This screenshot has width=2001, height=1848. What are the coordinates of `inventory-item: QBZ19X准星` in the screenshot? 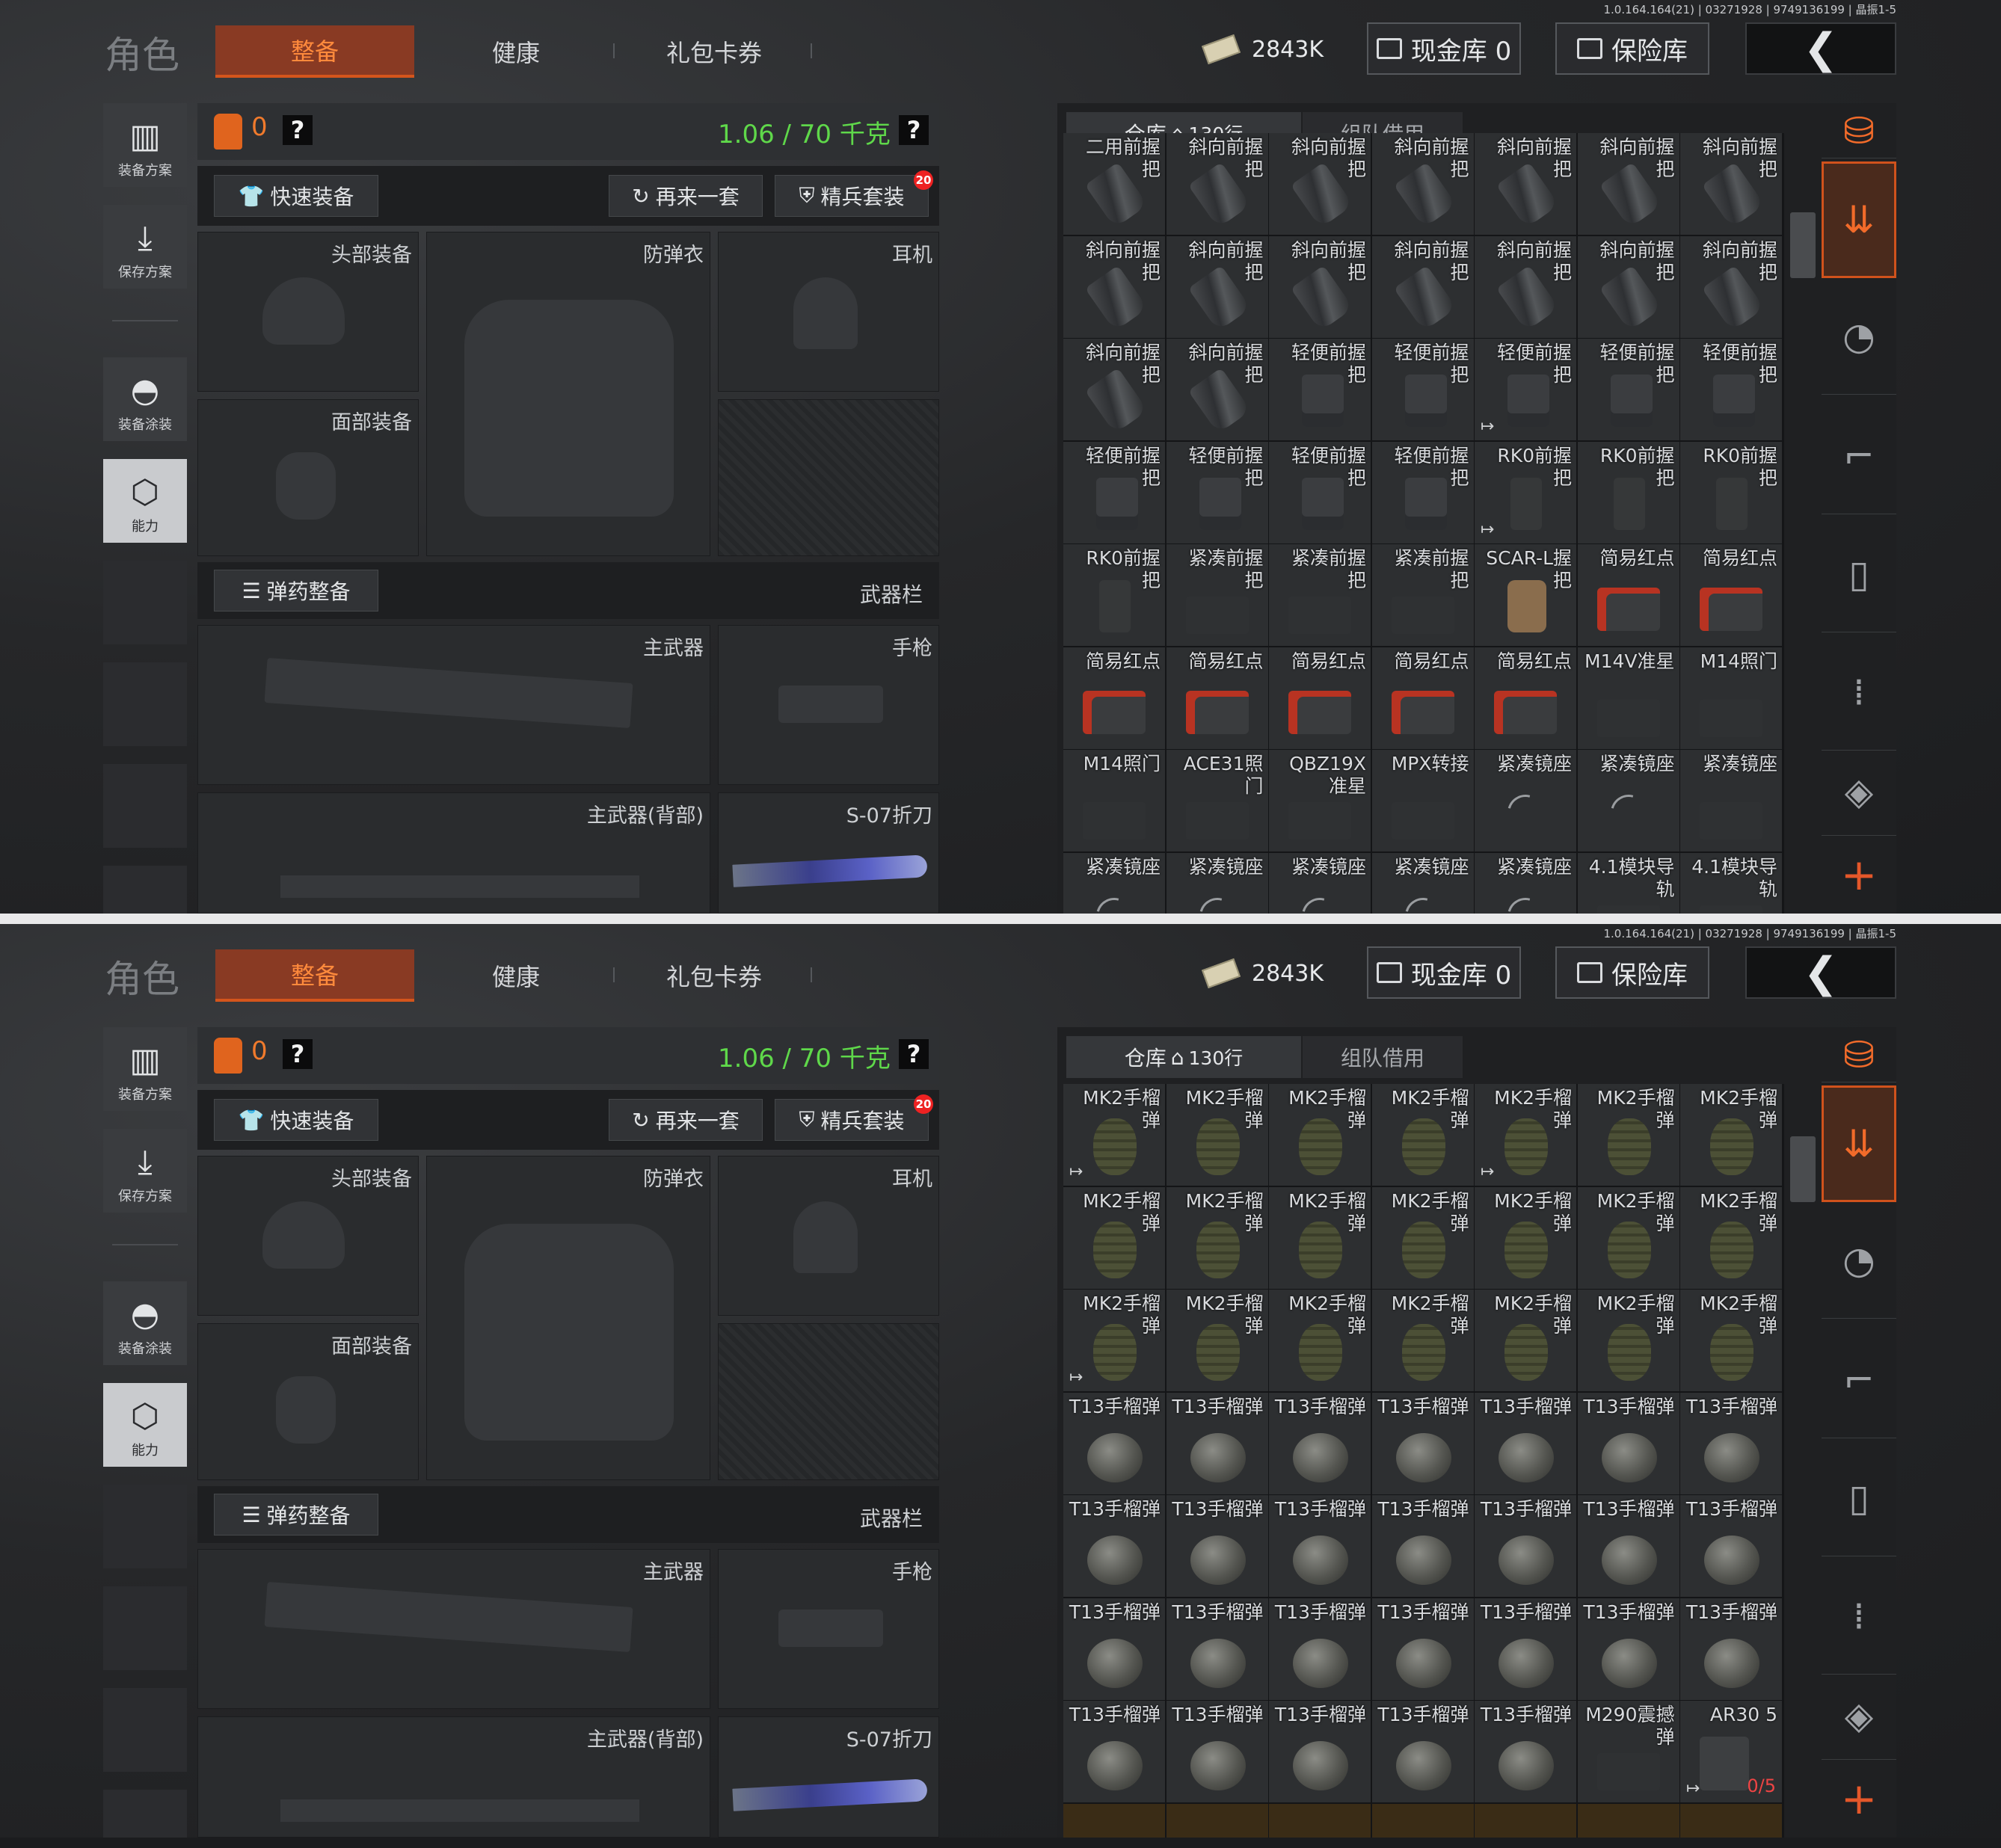 It's located at (1320, 800).